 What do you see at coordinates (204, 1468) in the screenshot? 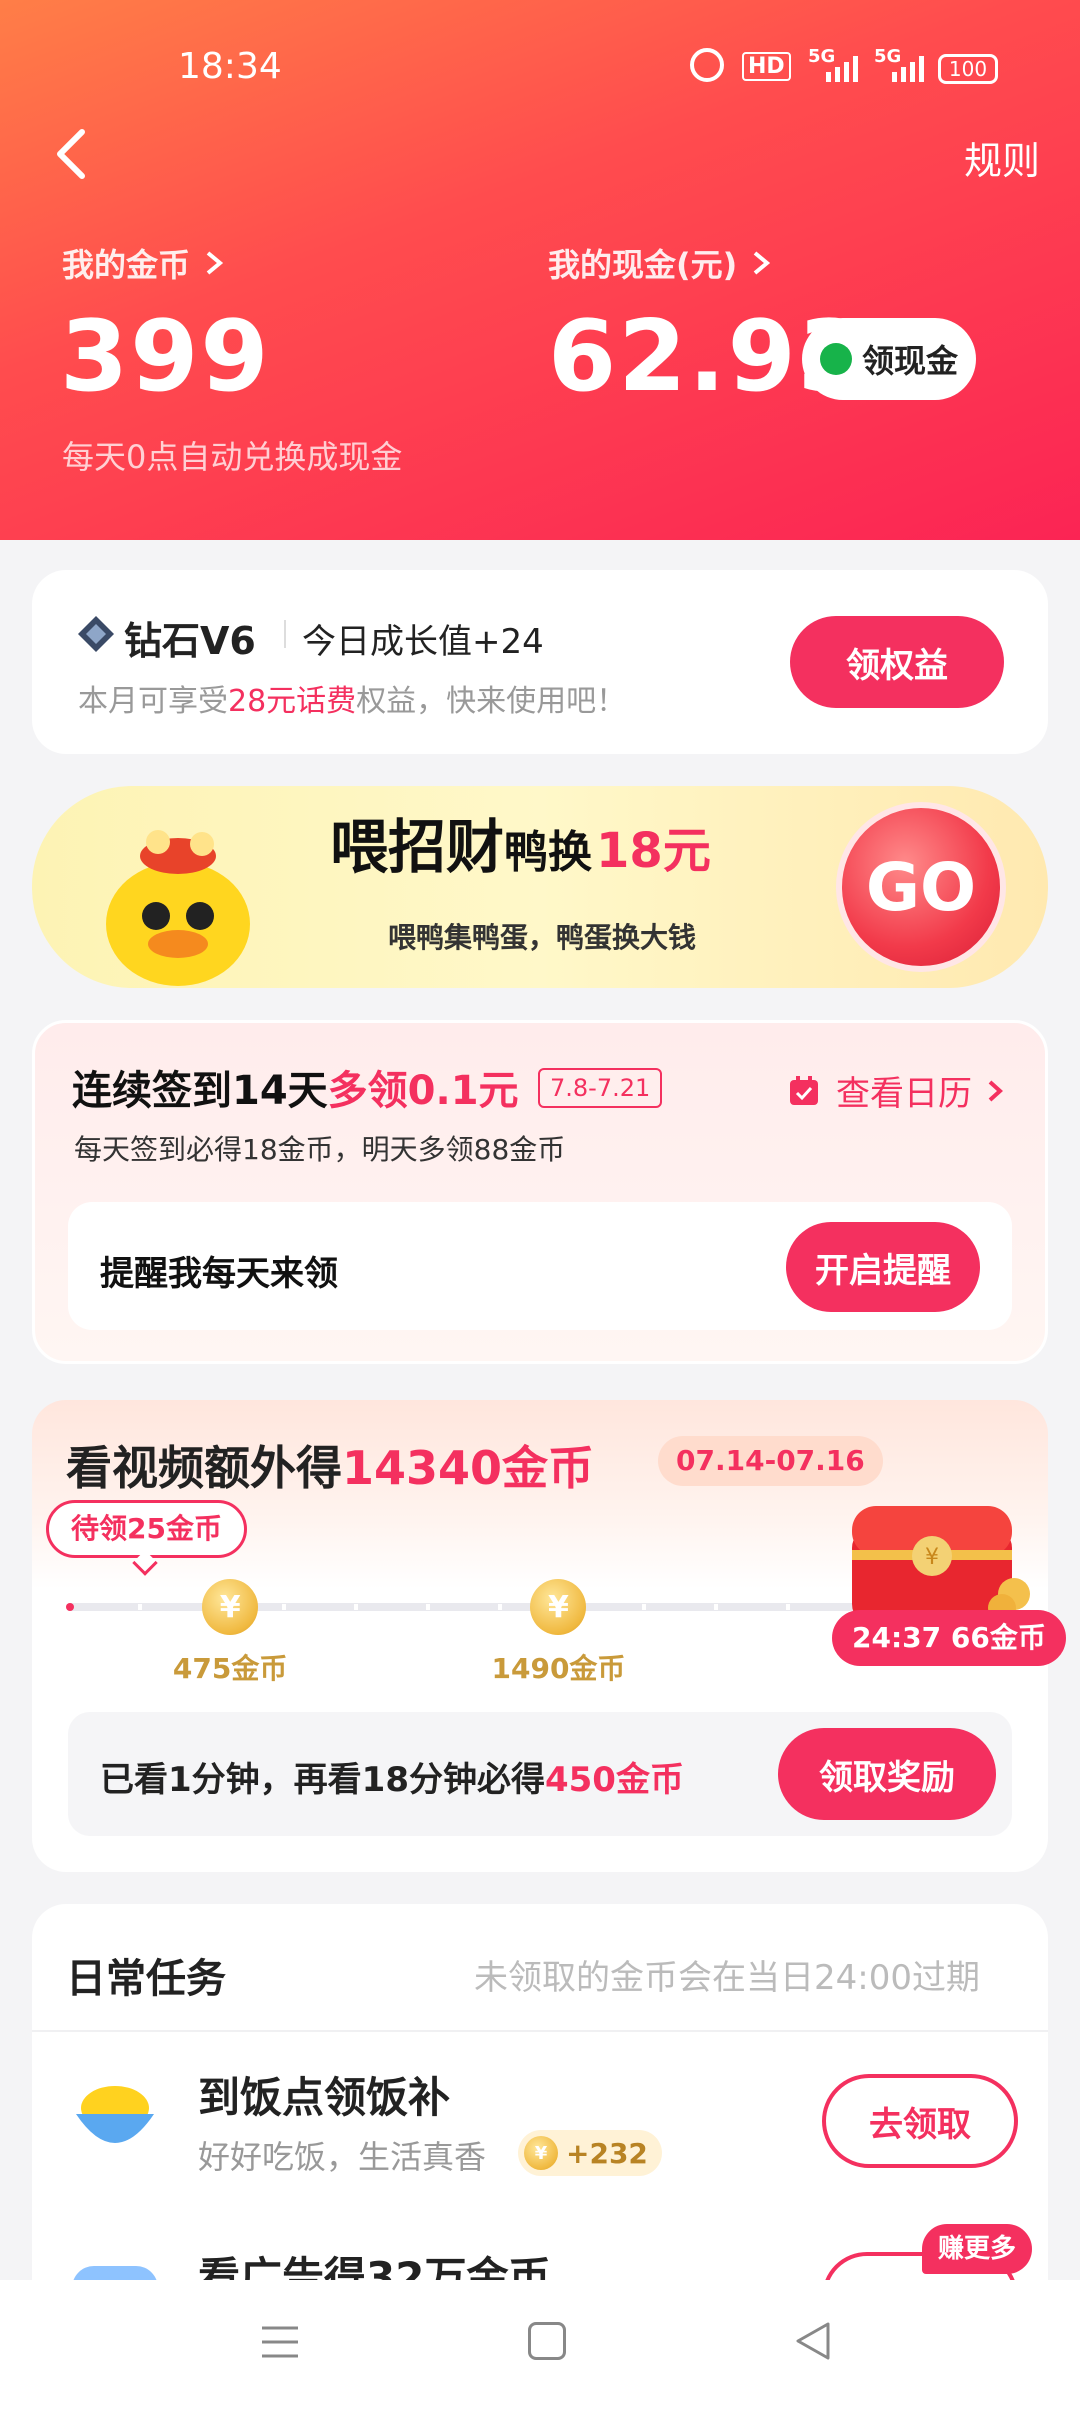
I see `video-title-prefix: 看视频额外得` at bounding box center [204, 1468].